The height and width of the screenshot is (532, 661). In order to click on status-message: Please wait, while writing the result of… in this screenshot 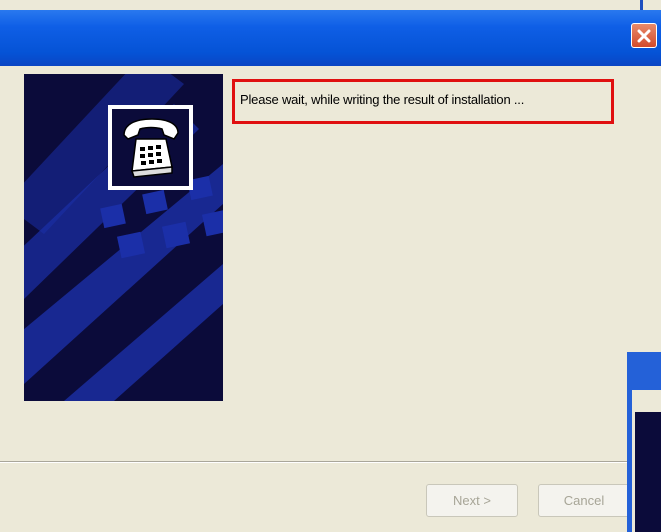, I will do `click(382, 99)`.